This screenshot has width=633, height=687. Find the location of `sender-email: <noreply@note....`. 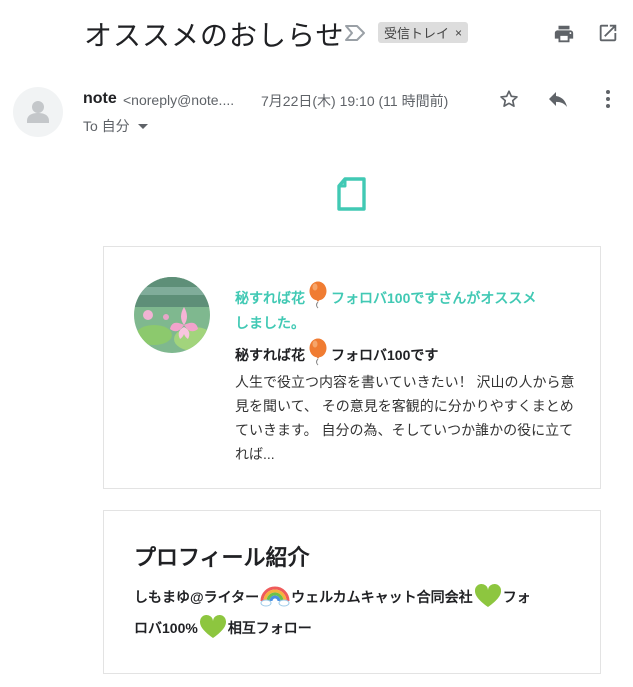

sender-email: <noreply@note.... is located at coordinates (179, 100).